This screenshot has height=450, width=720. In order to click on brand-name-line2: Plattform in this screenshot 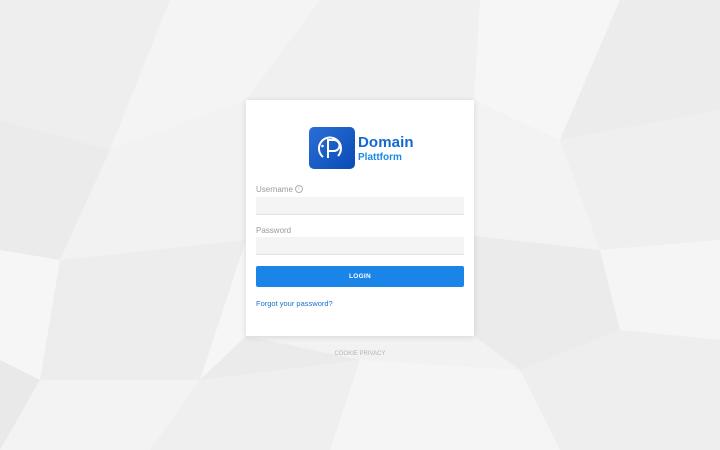, I will do `click(380, 157)`.